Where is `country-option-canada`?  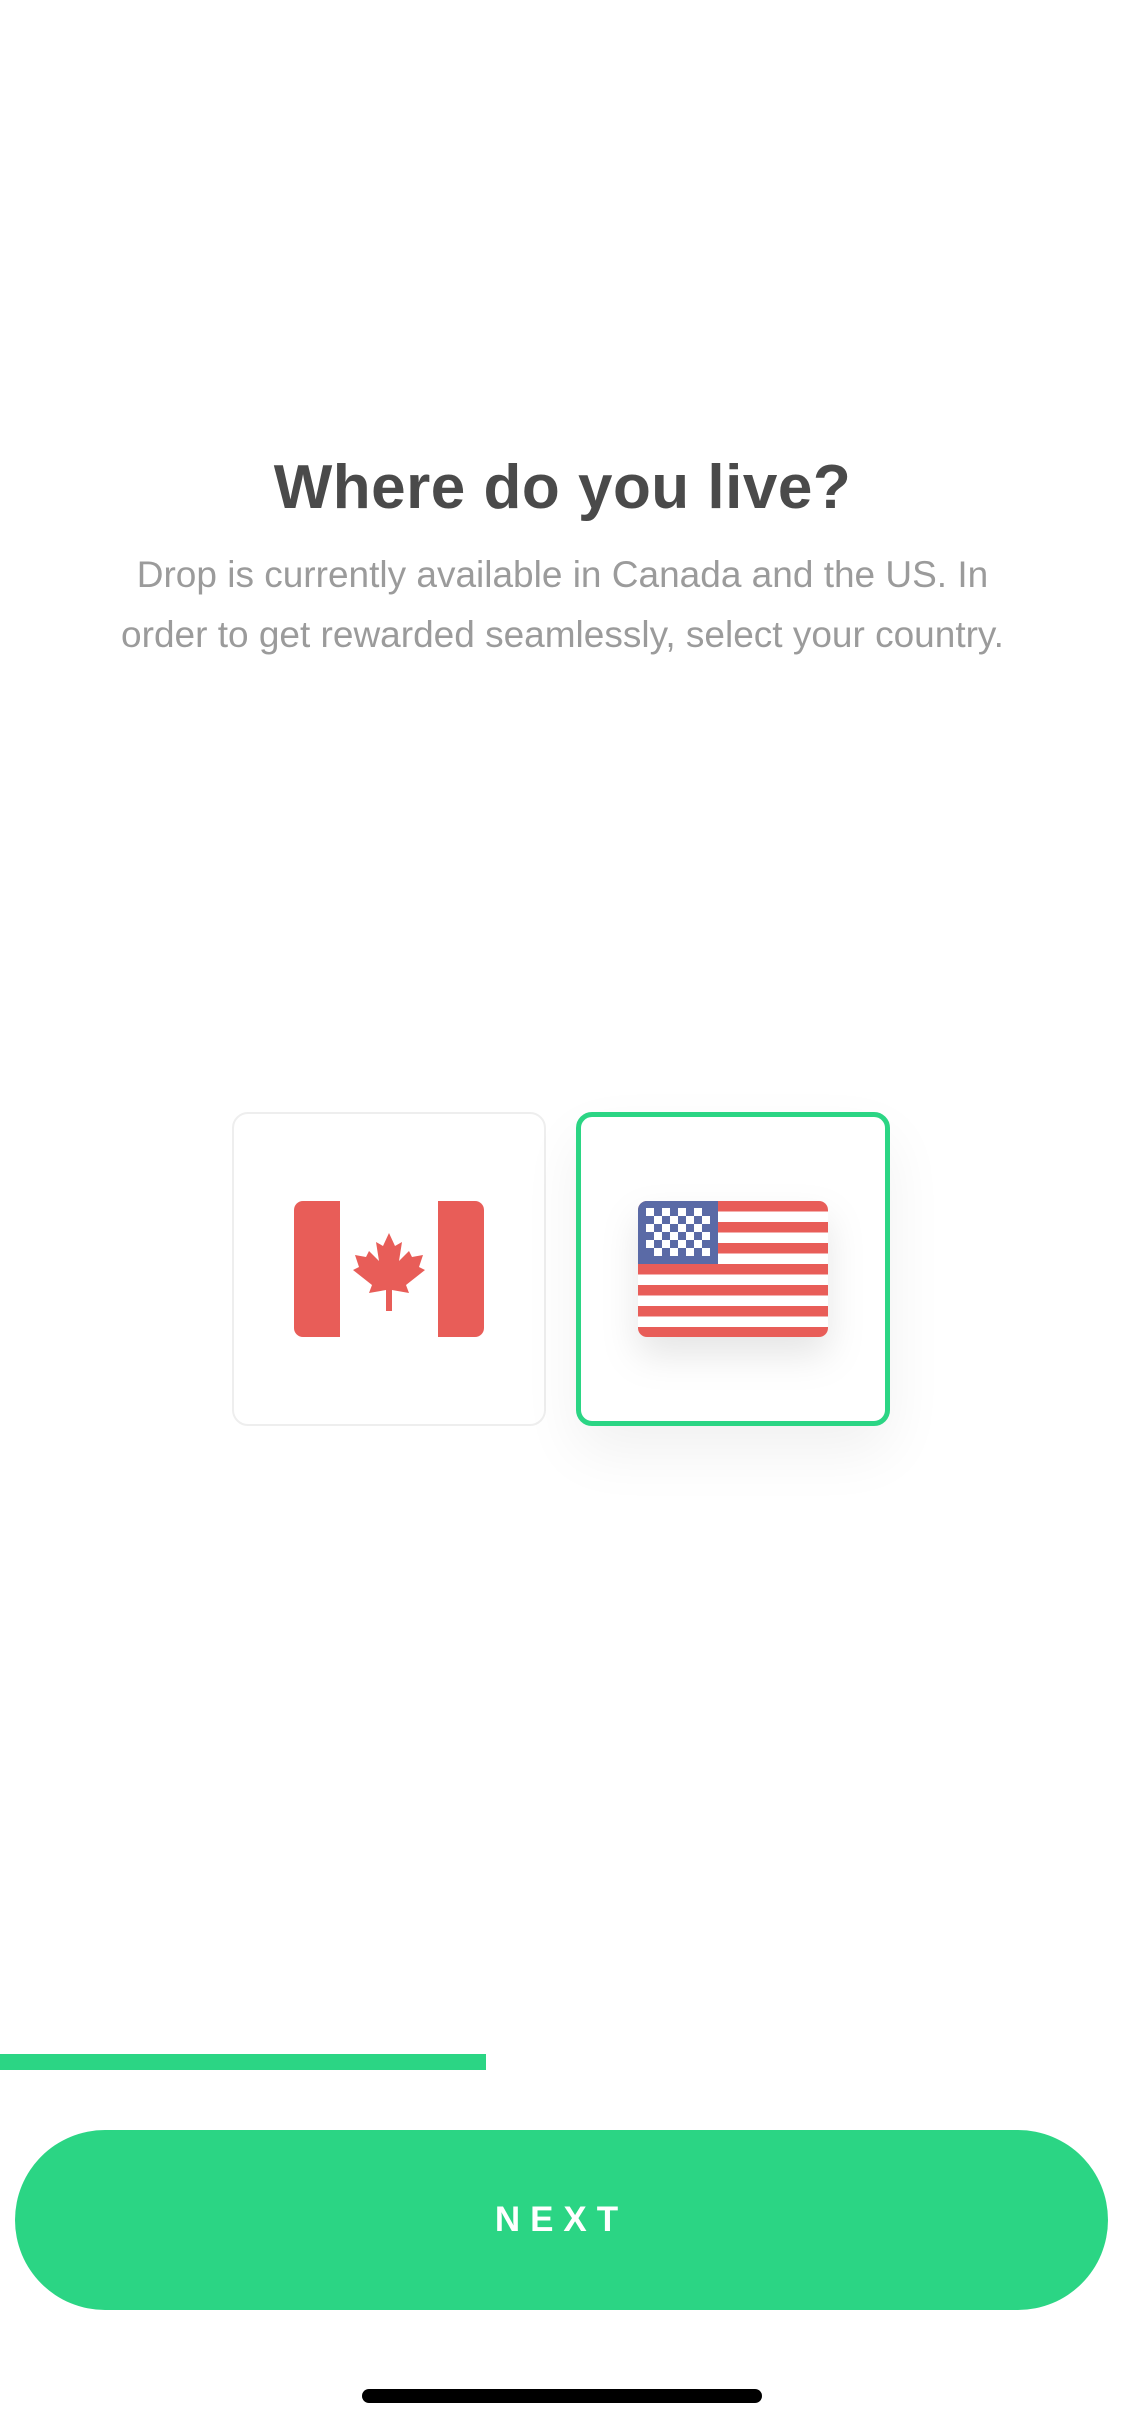
country-option-canada is located at coordinates (389, 1269).